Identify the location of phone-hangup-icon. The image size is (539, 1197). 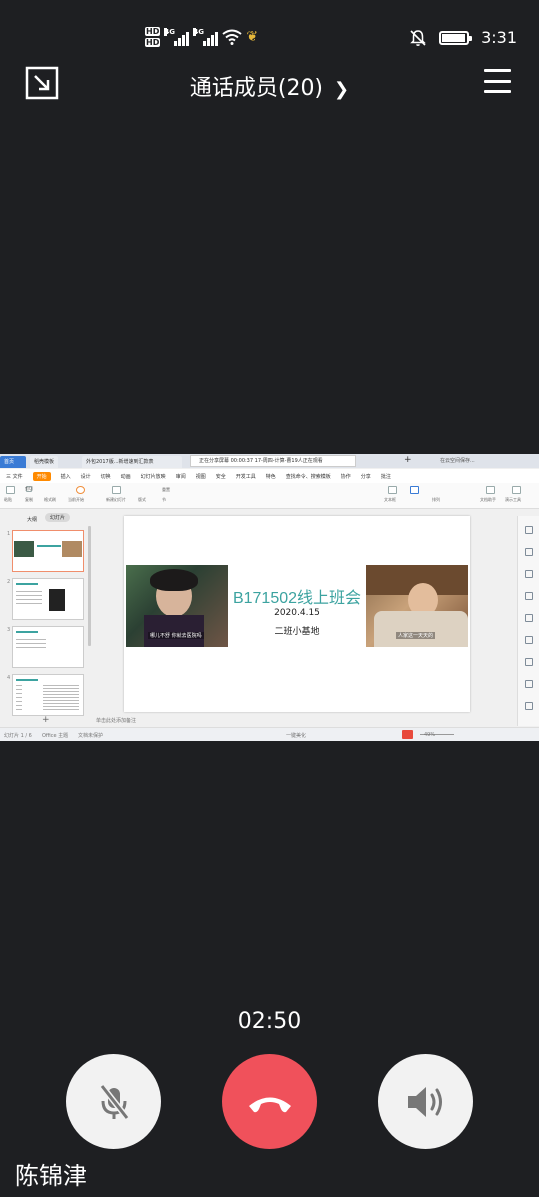
(269, 1104).